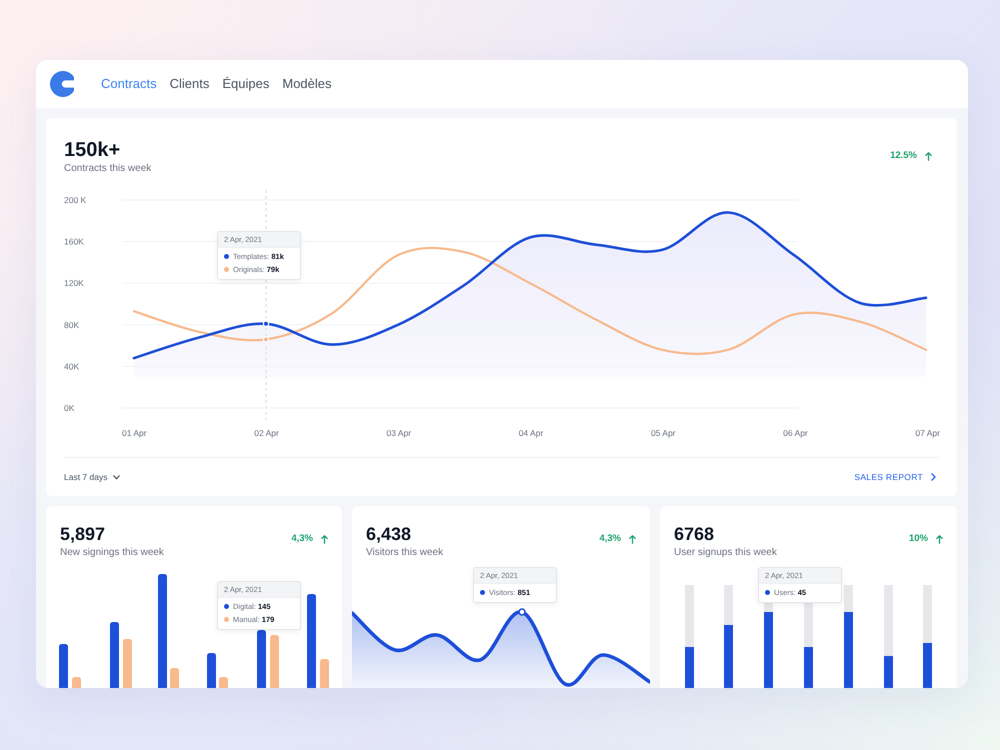 Image resolution: width=1000 pixels, height=750 pixels. I want to click on stat-value: 6768, so click(695, 534).